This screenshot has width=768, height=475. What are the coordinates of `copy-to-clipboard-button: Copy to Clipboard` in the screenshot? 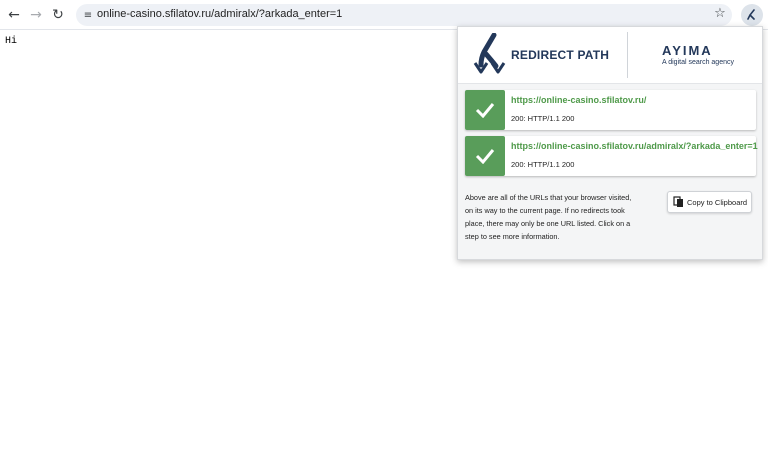 It's located at (709, 202).